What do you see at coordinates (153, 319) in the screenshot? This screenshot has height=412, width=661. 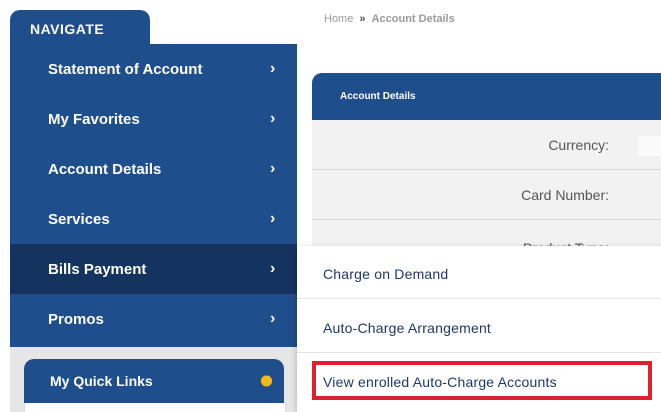 I see `sidebar-item-promos: Promos ›` at bounding box center [153, 319].